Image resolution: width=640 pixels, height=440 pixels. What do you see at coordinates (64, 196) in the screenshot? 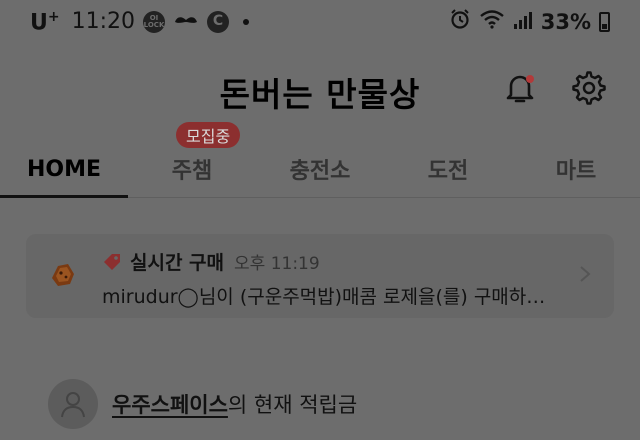
I see `active-tab-indicator` at bounding box center [64, 196].